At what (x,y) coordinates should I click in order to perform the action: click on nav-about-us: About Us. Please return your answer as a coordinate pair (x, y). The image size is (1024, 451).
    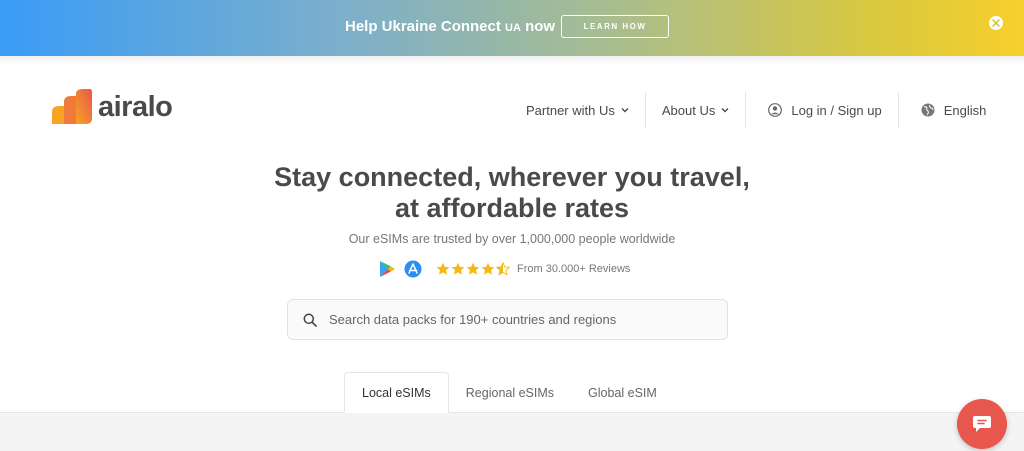
    Looking at the image, I should click on (695, 110).